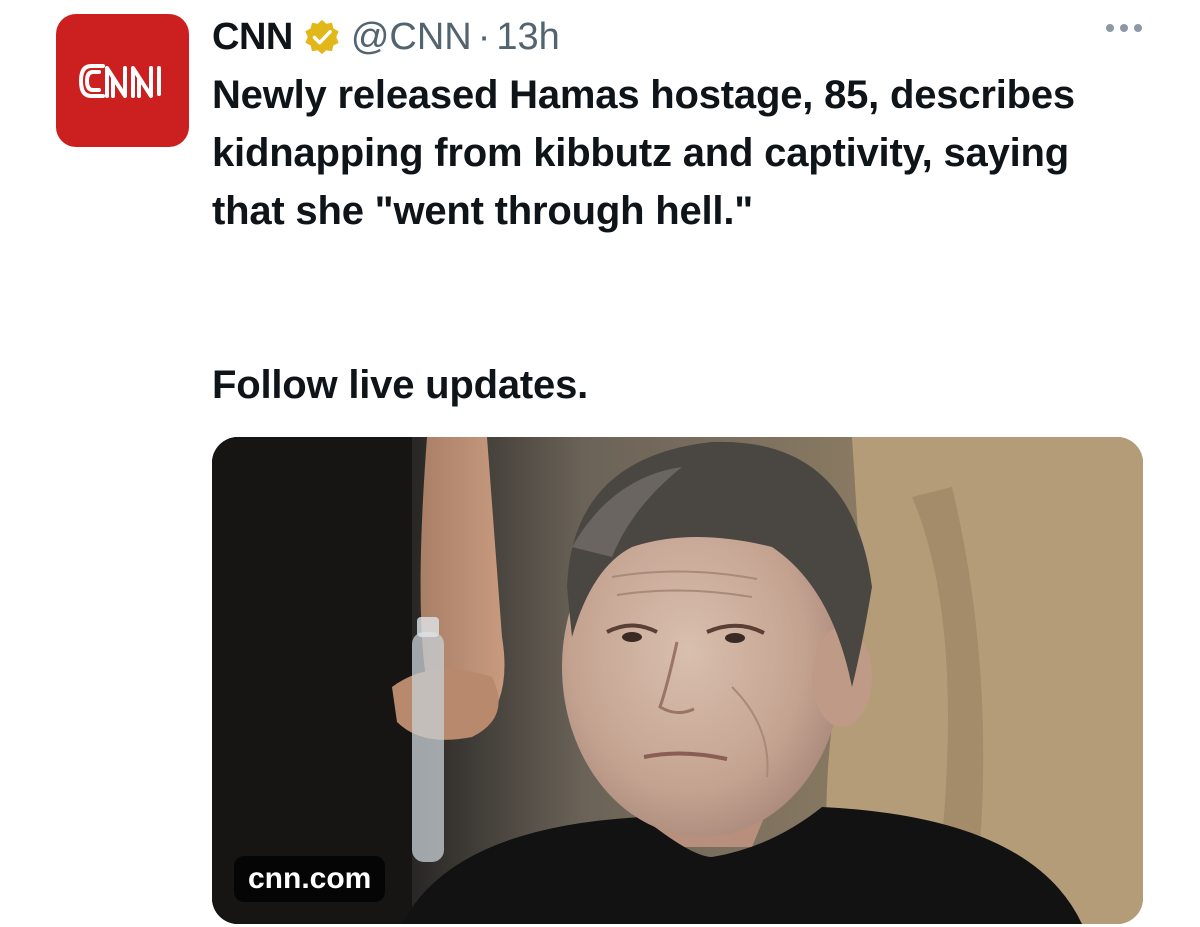 Image resolution: width=1200 pixels, height=927 pixels. I want to click on cnn-logo-icon, so click(119, 80).